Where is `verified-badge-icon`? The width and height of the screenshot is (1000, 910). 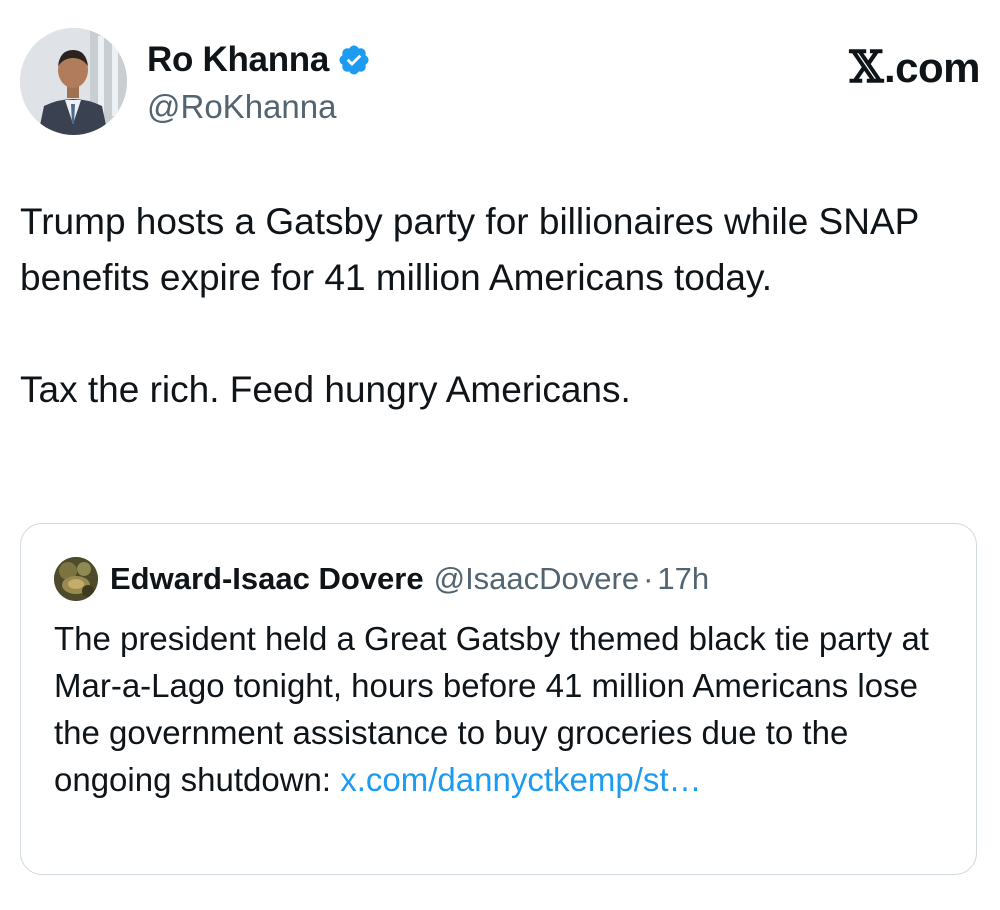 verified-badge-icon is located at coordinates (354, 60).